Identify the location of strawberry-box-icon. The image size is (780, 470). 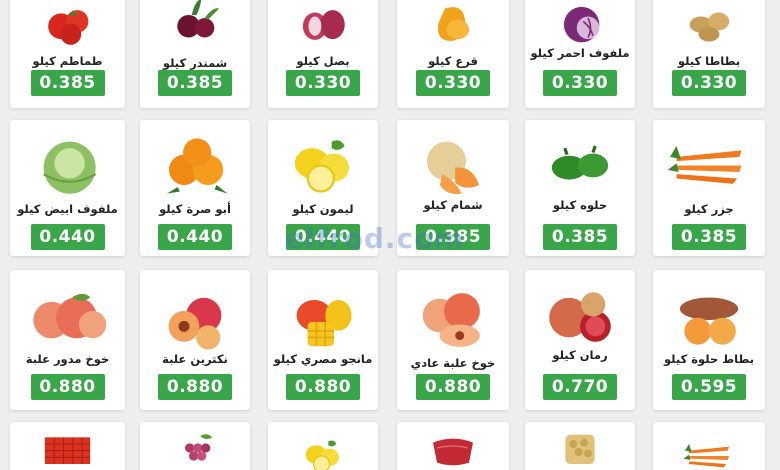
(67, 450).